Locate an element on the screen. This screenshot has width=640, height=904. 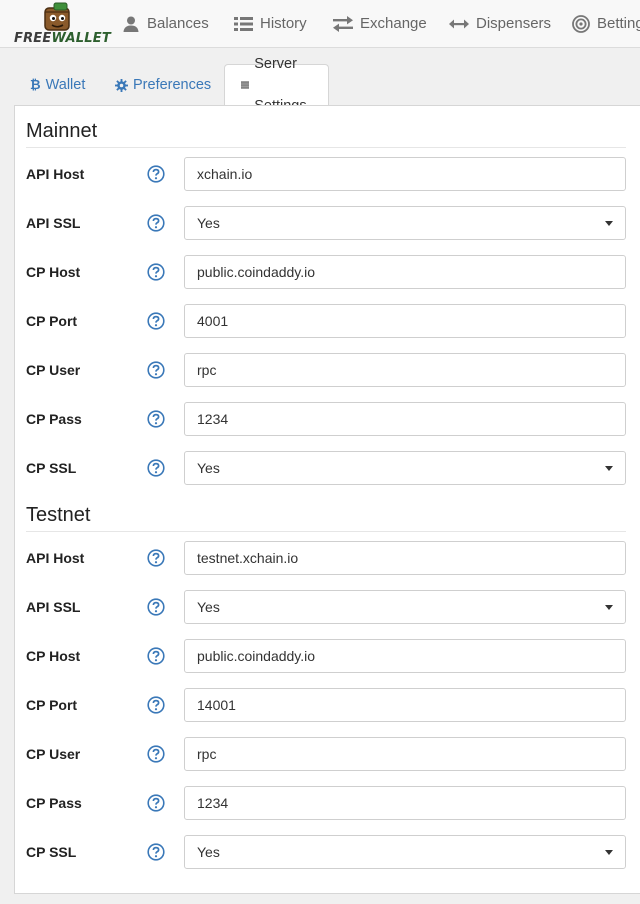
testnet-cp-pass-row: CP Pass is located at coordinates (327, 803).